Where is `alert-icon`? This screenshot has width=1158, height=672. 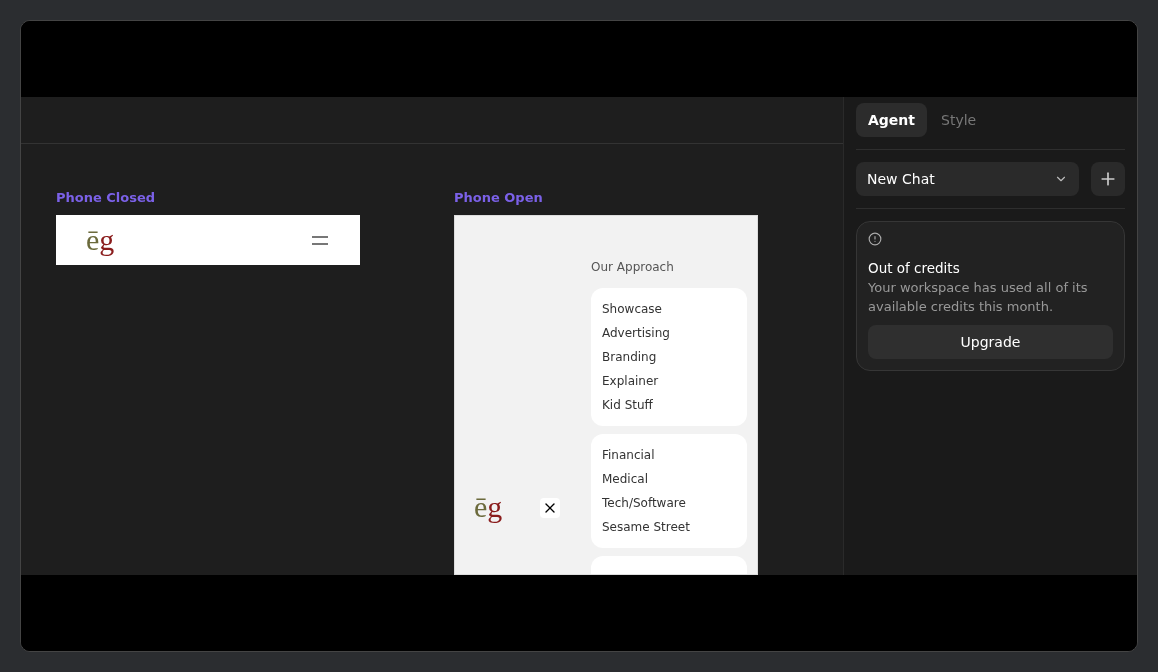 alert-icon is located at coordinates (875, 239).